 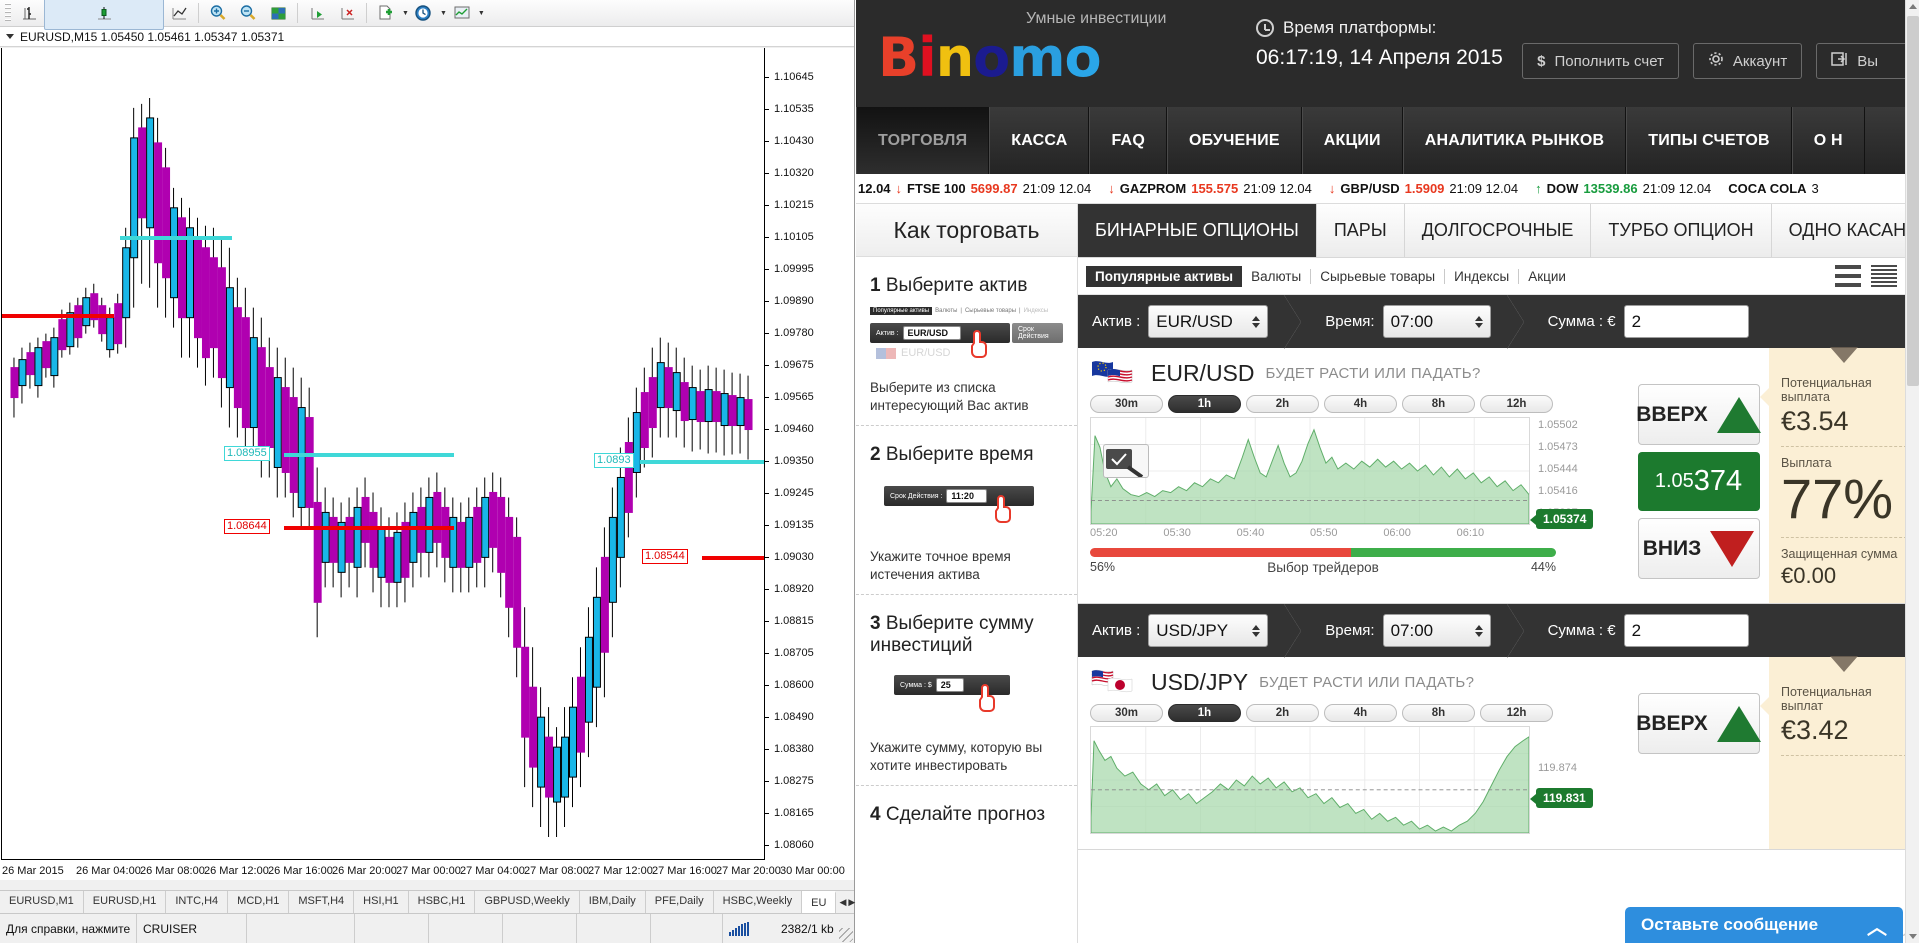 What do you see at coordinates (29, 13) in the screenshot?
I see `bar-chart-icon` at bounding box center [29, 13].